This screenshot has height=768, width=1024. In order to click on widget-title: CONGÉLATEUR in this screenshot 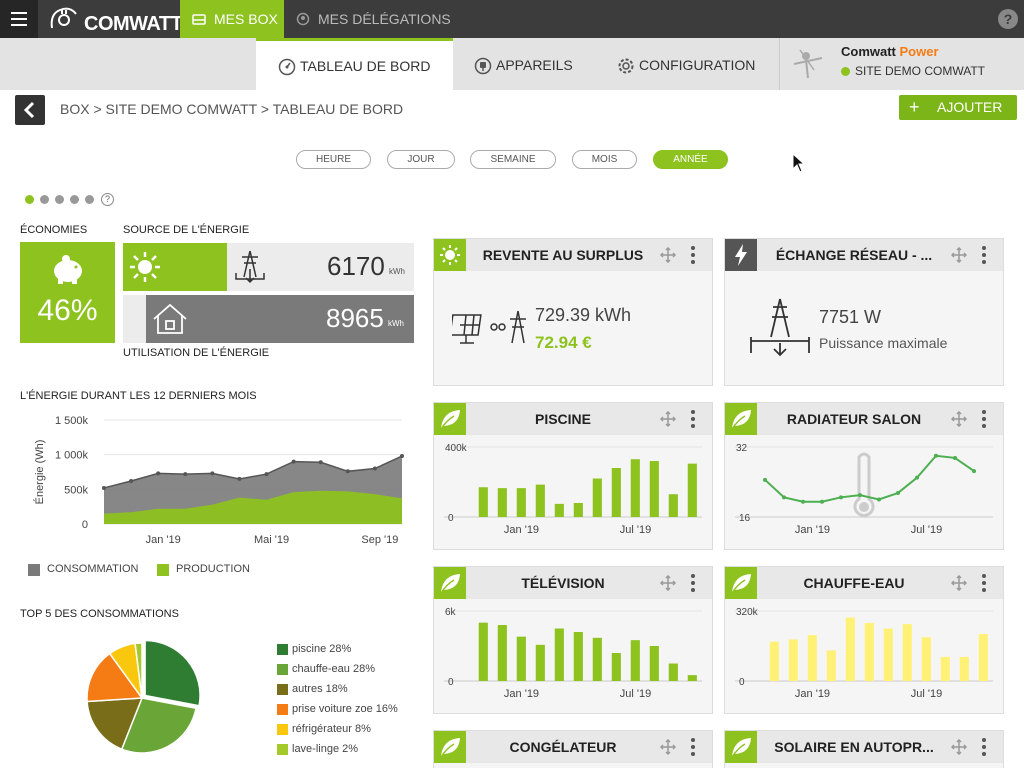, I will do `click(563, 747)`.